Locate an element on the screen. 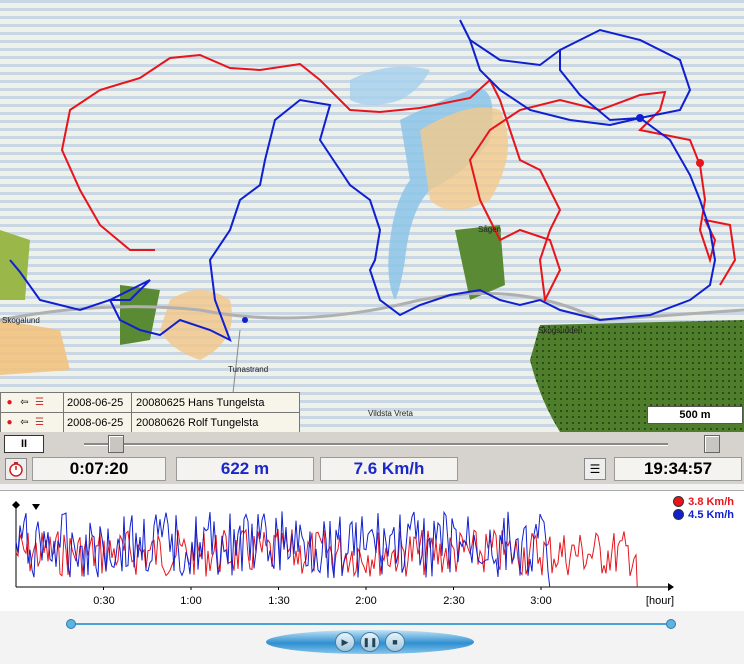 This screenshot has width=744, height=664. time-slider-thumb is located at coordinates (115, 444).